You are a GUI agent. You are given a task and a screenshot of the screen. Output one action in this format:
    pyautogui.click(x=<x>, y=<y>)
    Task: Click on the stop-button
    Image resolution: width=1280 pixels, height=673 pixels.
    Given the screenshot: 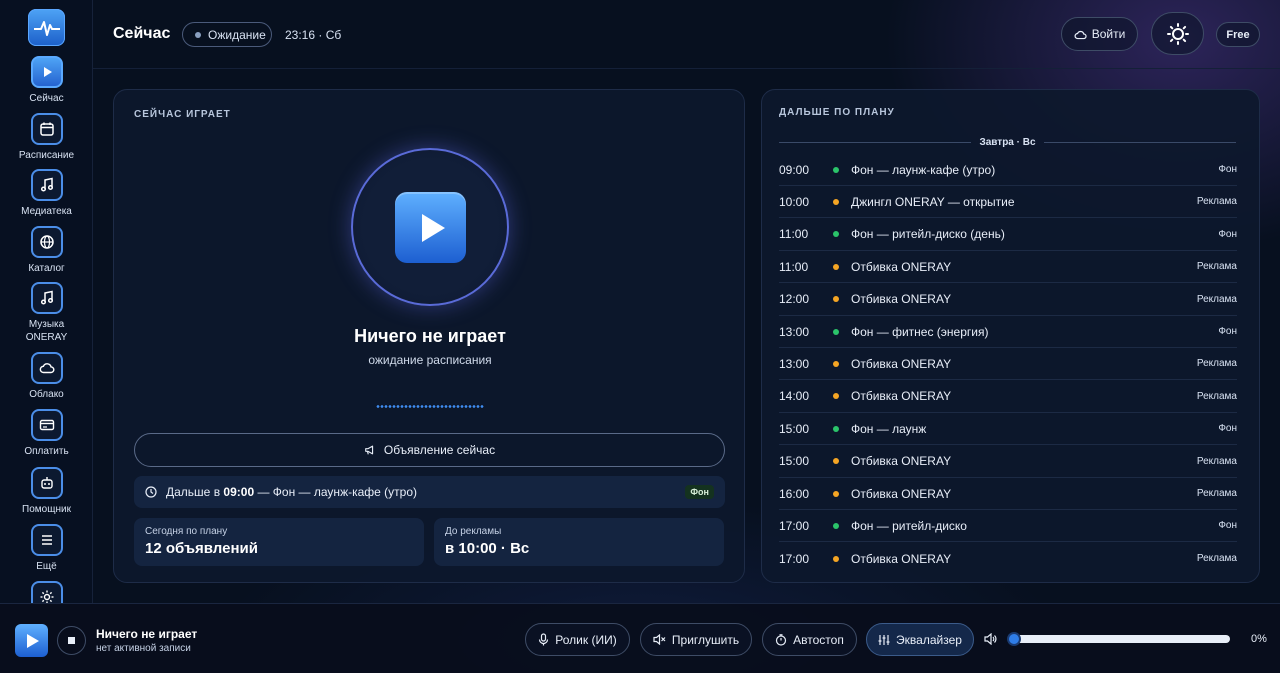 What is the action you would take?
    pyautogui.click(x=71, y=640)
    